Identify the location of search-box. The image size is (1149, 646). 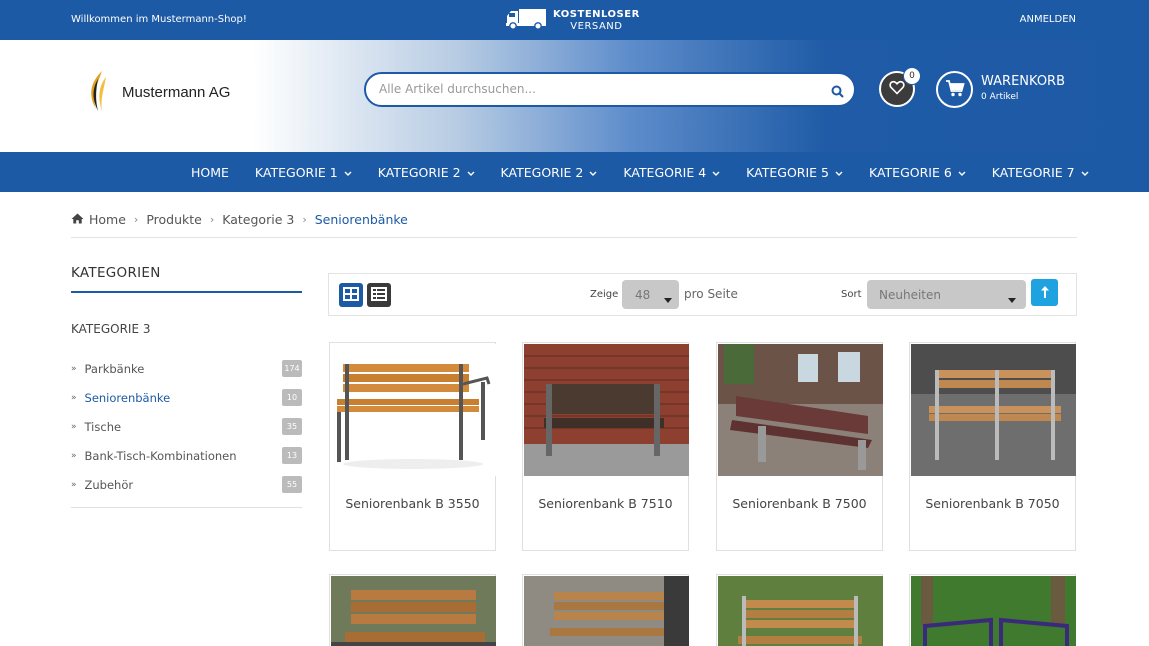
(610, 89).